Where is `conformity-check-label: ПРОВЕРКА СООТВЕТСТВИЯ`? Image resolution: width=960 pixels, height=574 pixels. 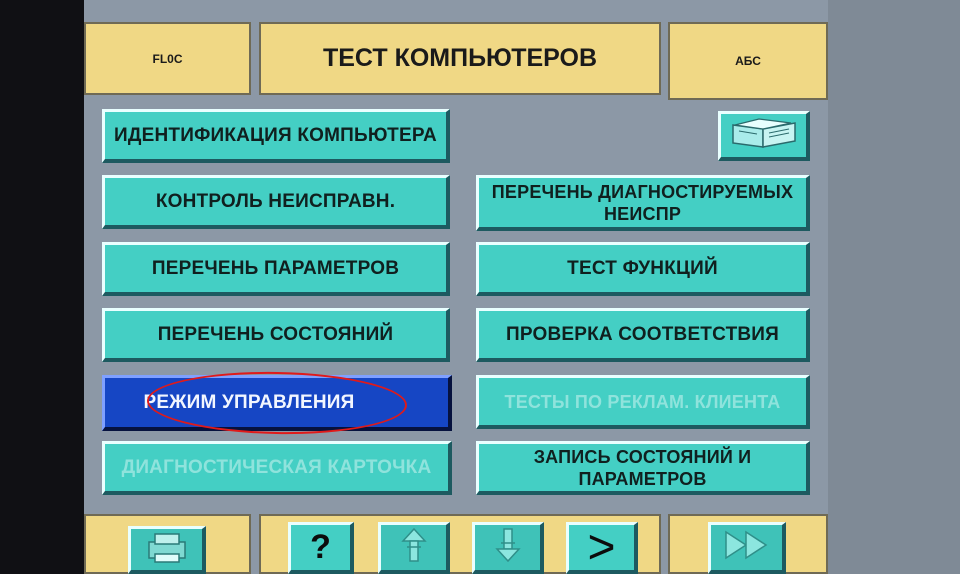 conformity-check-label: ПРОВЕРКА СООТВЕТСТВИЯ is located at coordinates (642, 334).